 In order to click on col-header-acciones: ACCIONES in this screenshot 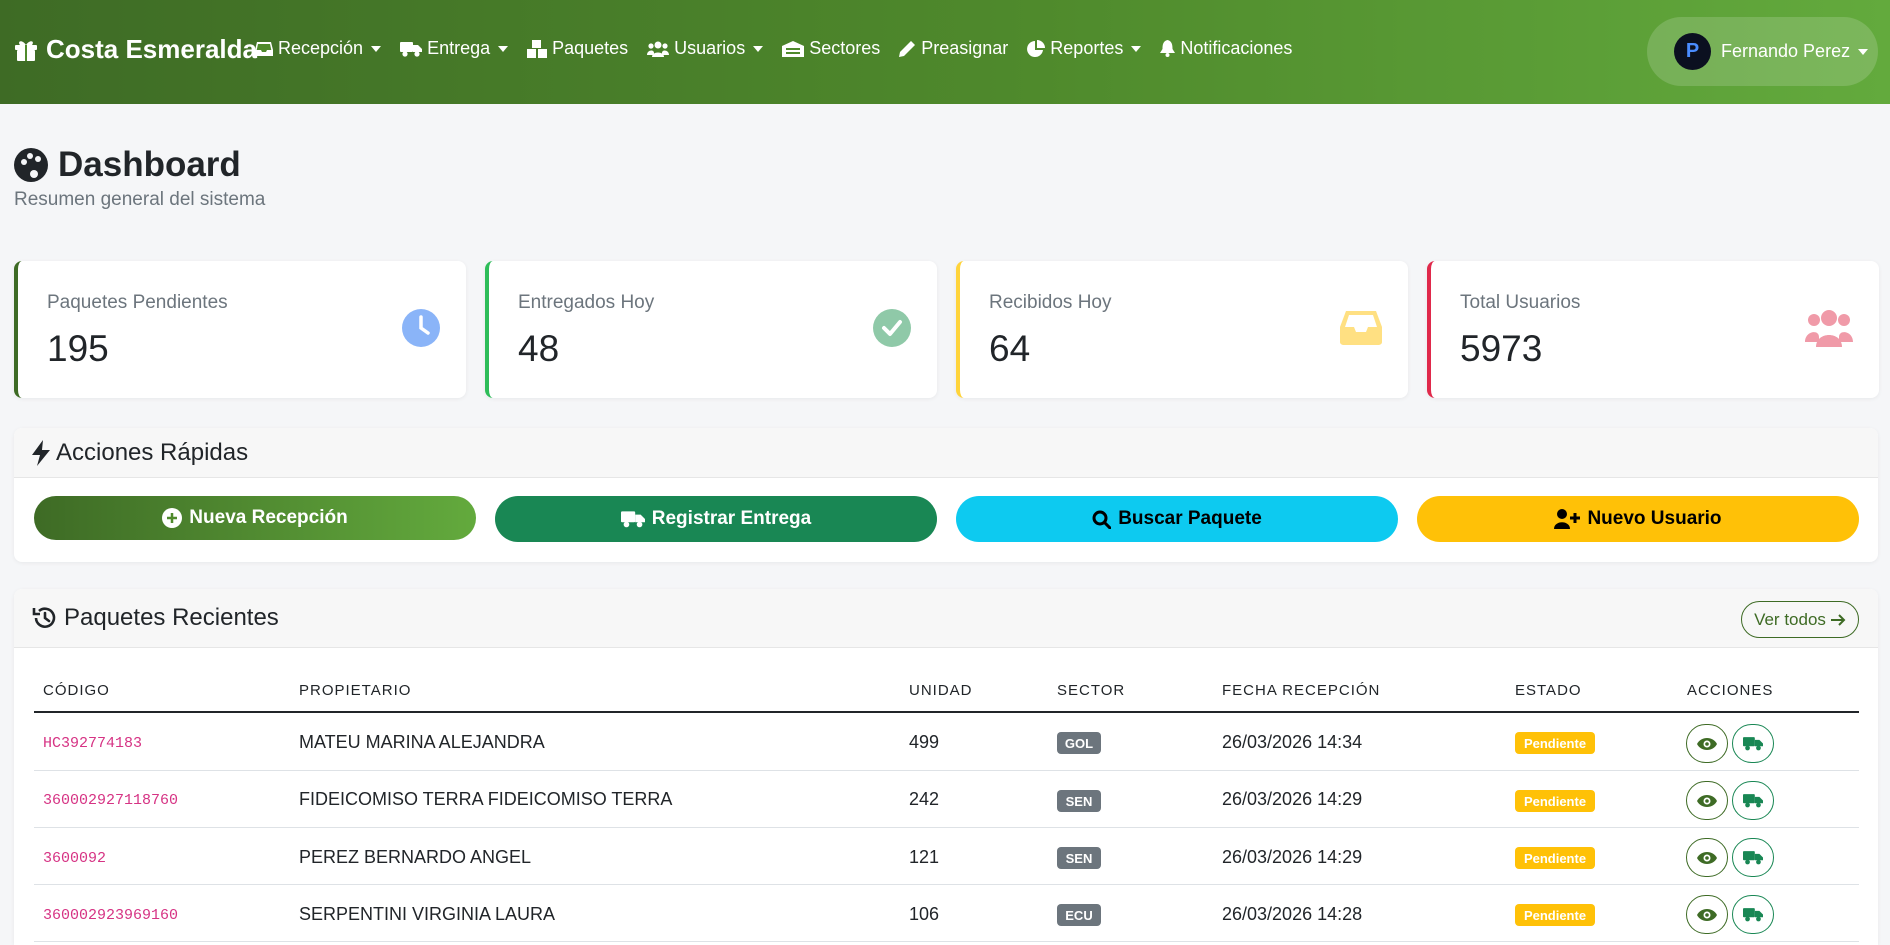, I will do `click(1730, 690)`.